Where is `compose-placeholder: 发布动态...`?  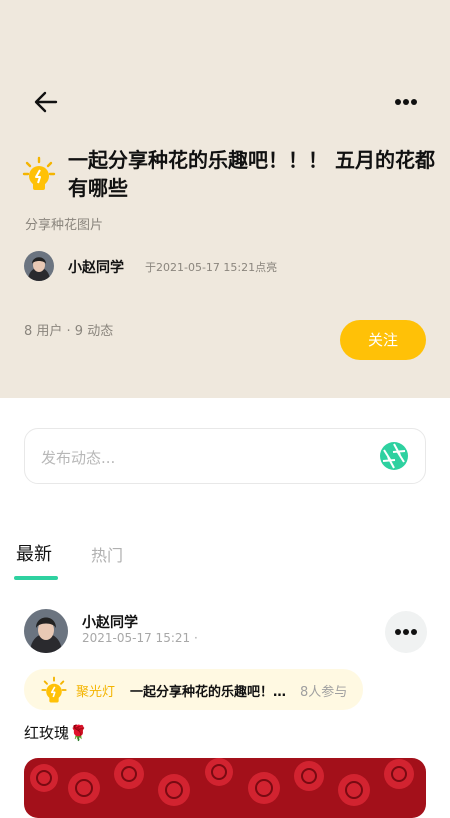 compose-placeholder: 发布动态... is located at coordinates (78, 458).